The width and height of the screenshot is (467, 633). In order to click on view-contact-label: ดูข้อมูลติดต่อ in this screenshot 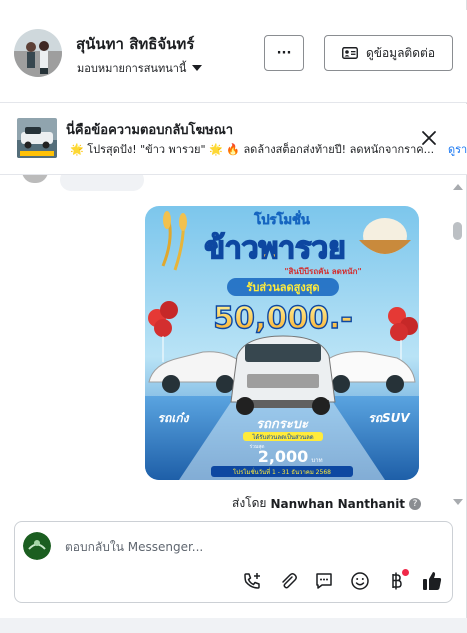, I will do `click(400, 52)`.